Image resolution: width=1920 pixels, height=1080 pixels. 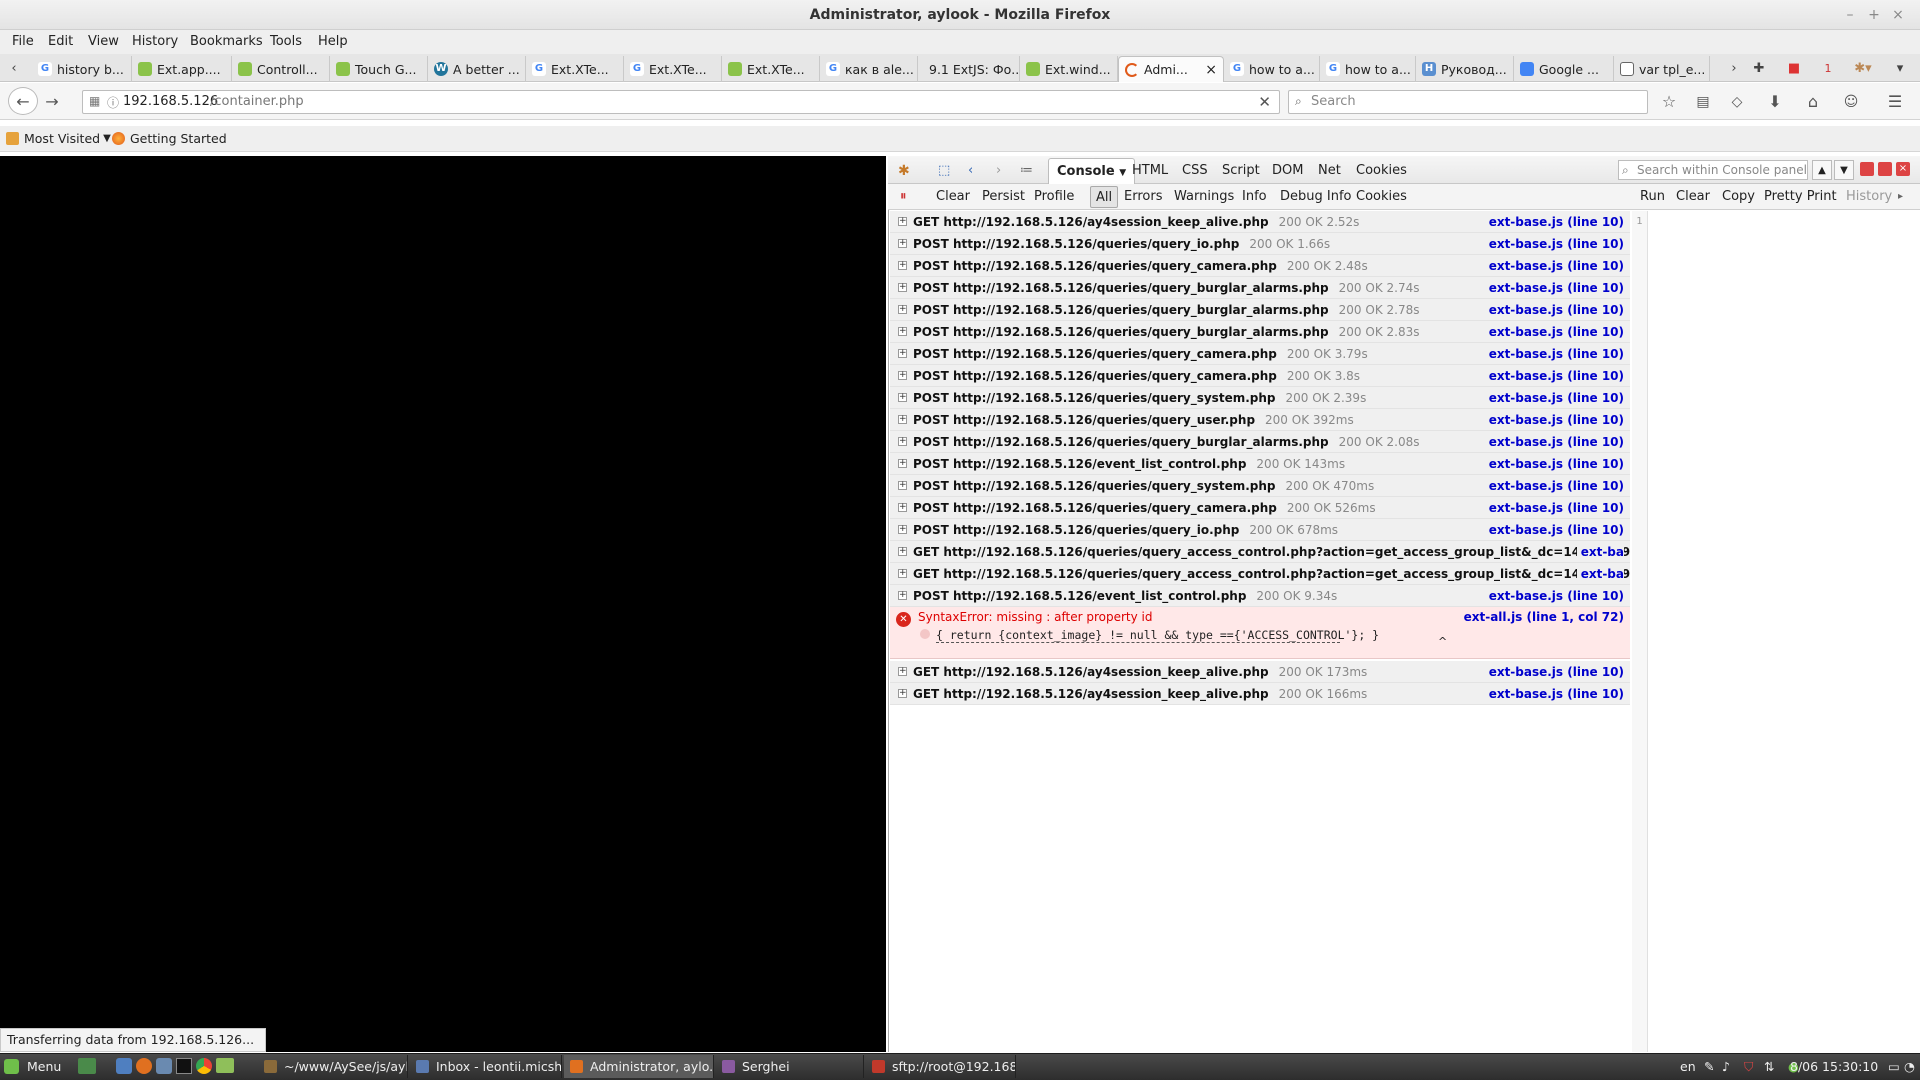 I want to click on source-link: ext-ba, so click(x=1600, y=573).